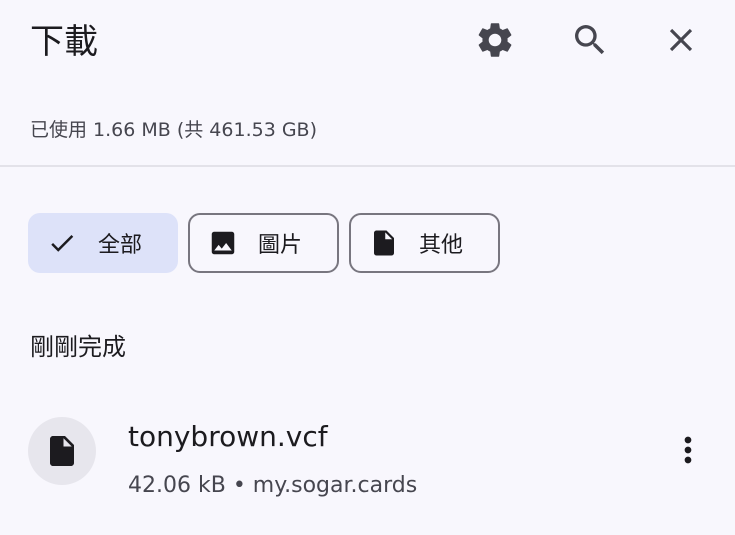  I want to click on file-avatar, so click(62, 451).